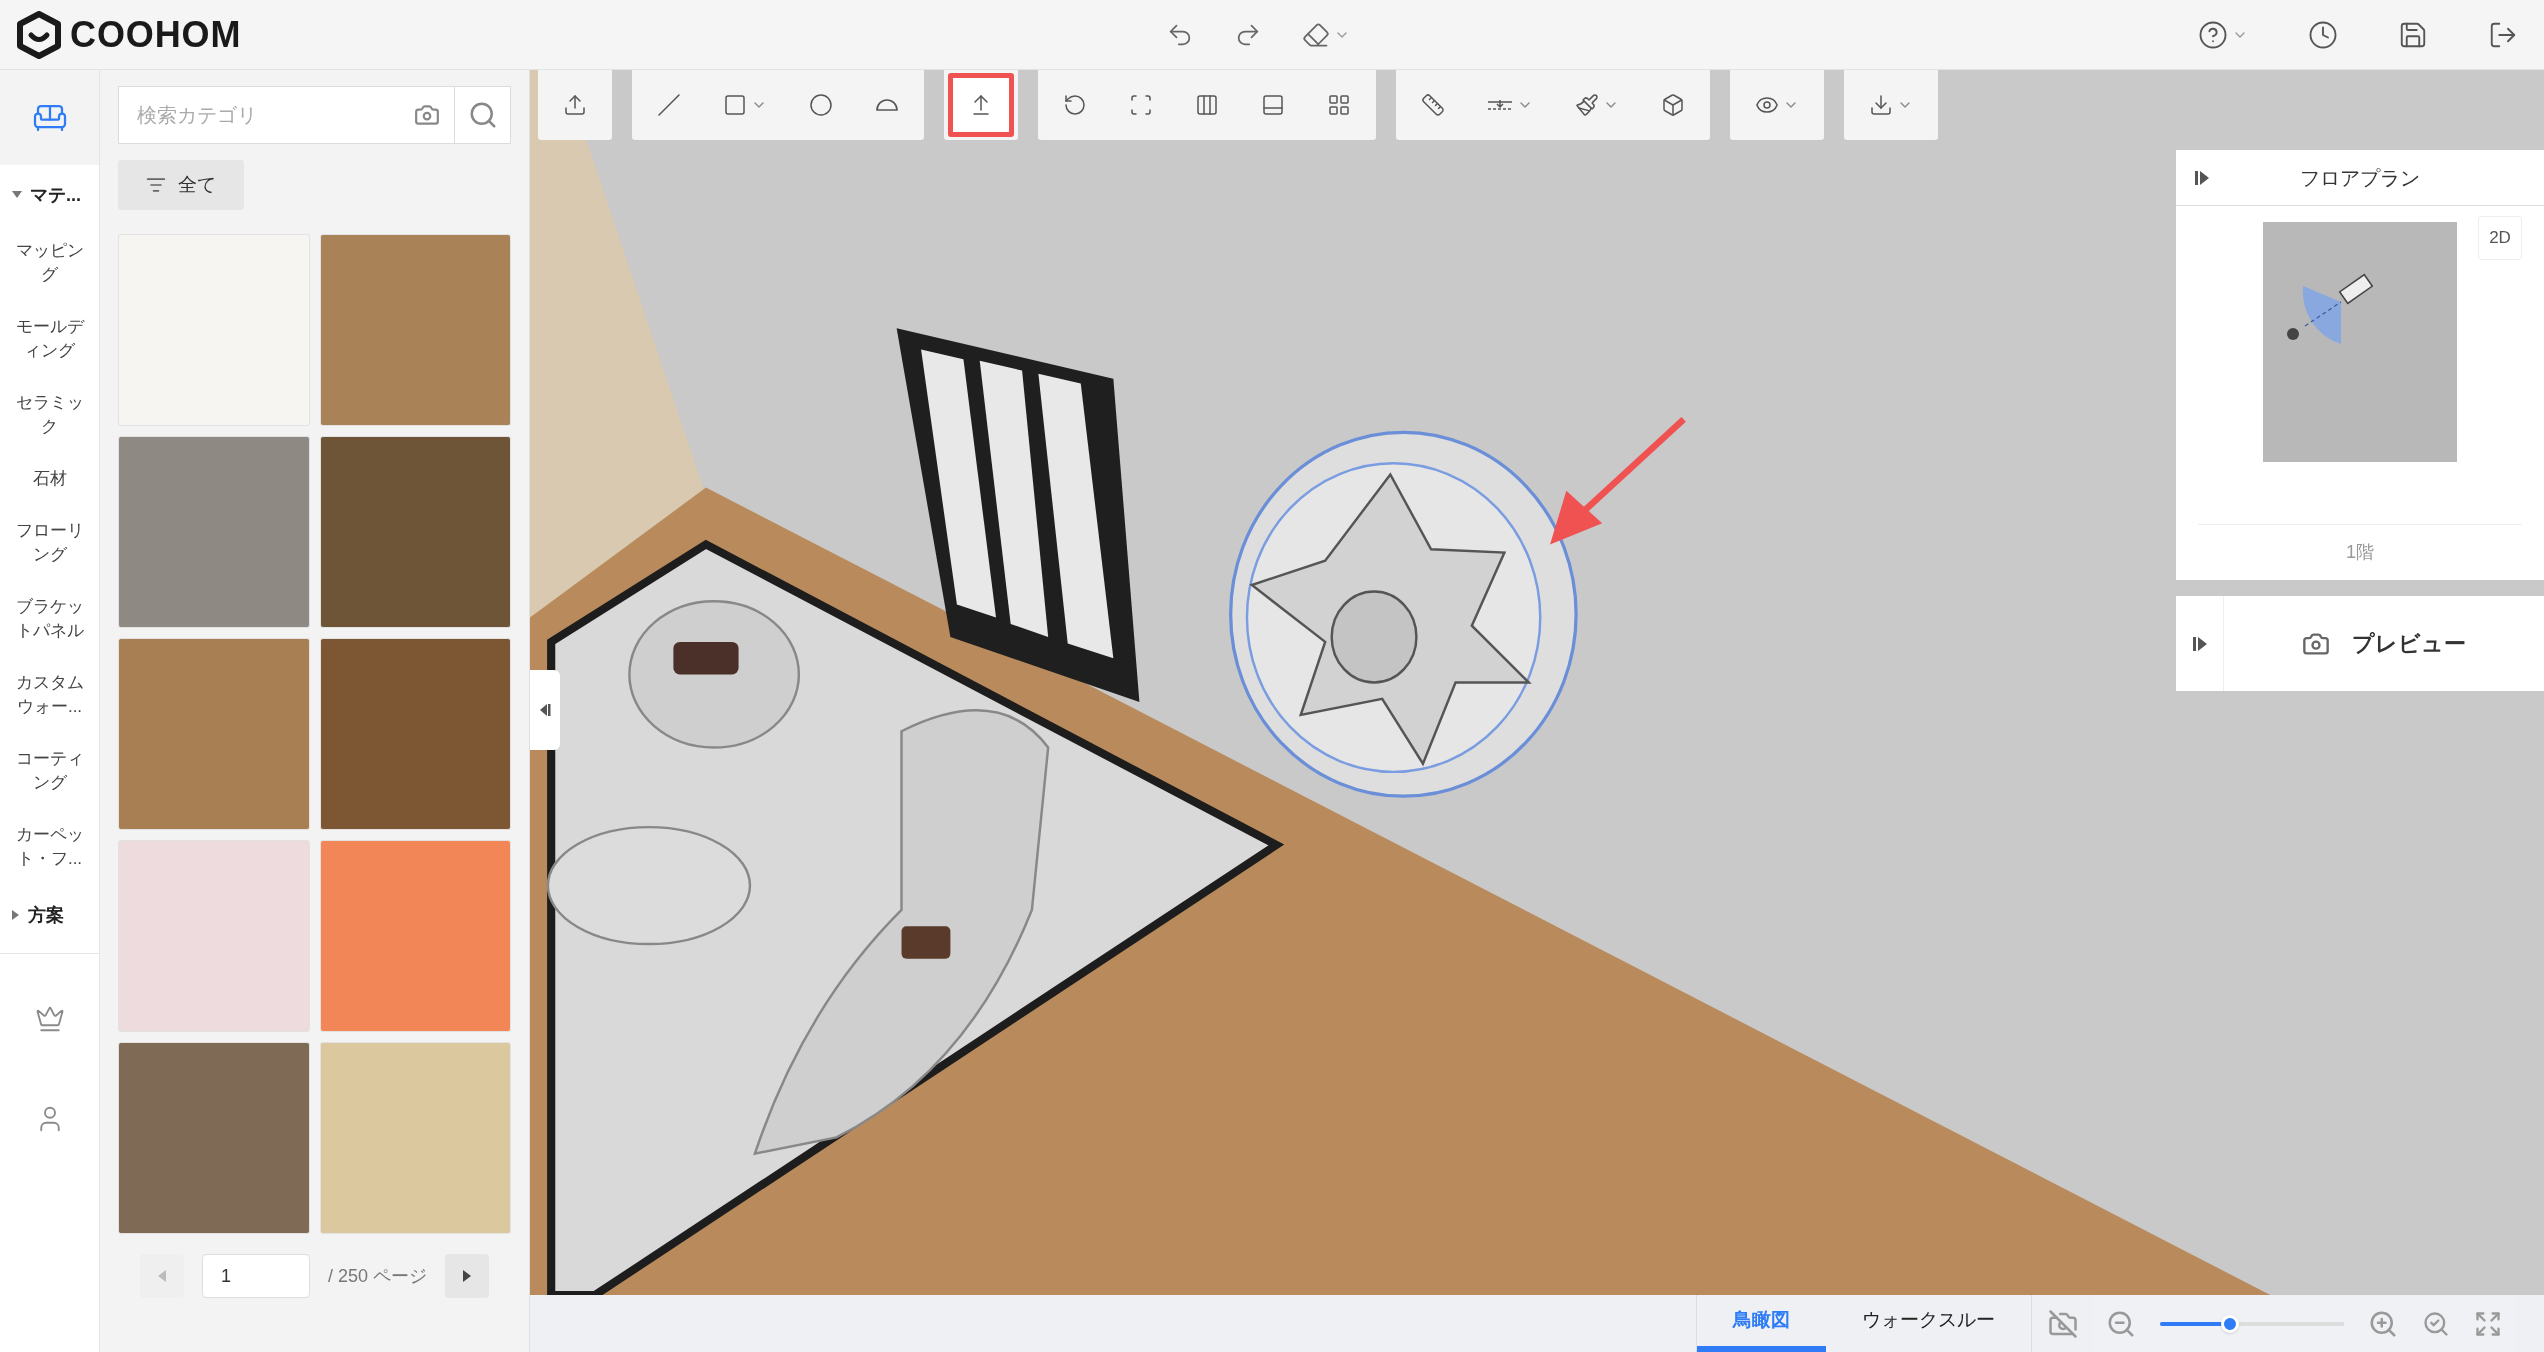  What do you see at coordinates (1075, 105) in the screenshot?
I see `rotate-icon` at bounding box center [1075, 105].